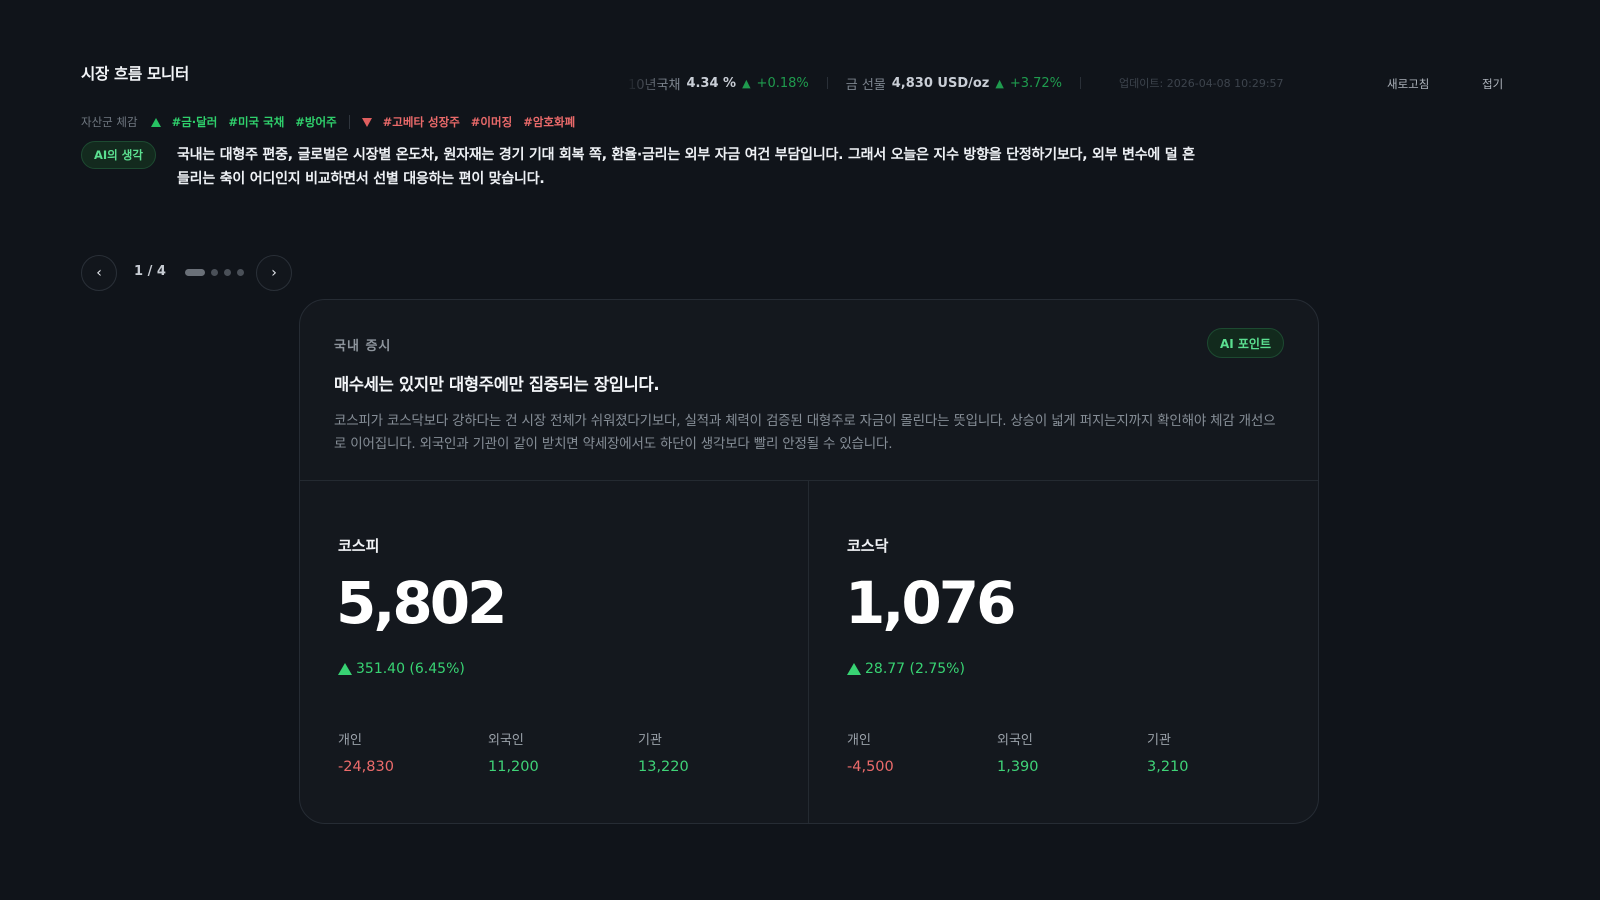 This screenshot has height=900, width=1600. What do you see at coordinates (663, 767) in the screenshot?
I see `investor-value: 13,220` at bounding box center [663, 767].